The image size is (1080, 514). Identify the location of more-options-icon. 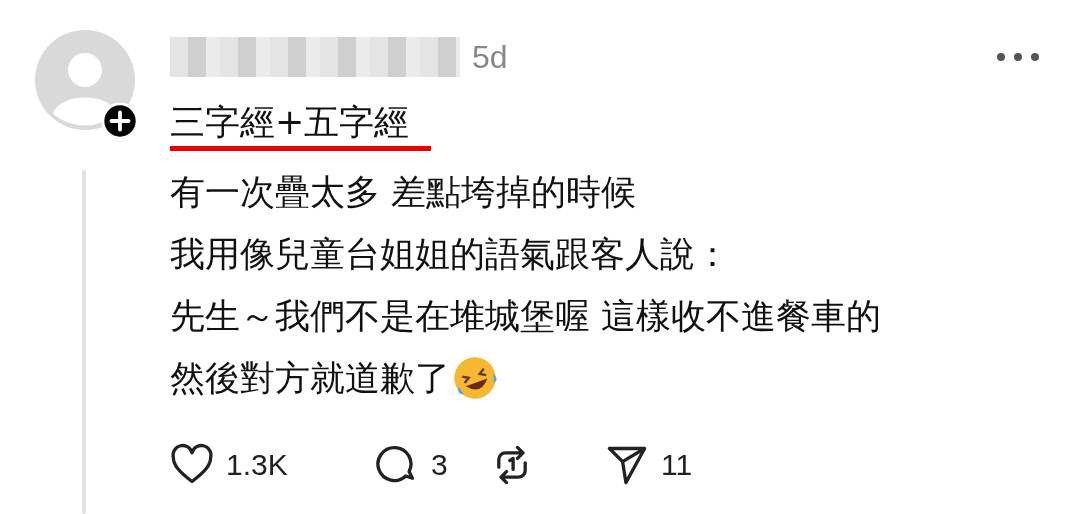
(1018, 57).